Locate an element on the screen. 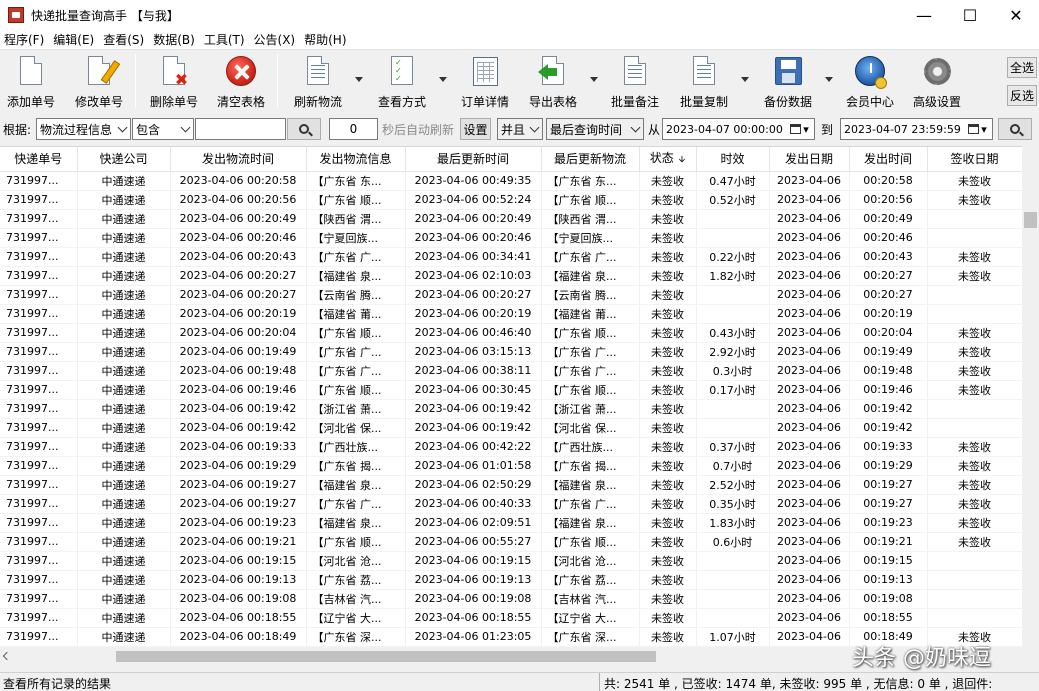 The height and width of the screenshot is (691, 1039). view-mode-button: 查看方式 is located at coordinates (402, 82).